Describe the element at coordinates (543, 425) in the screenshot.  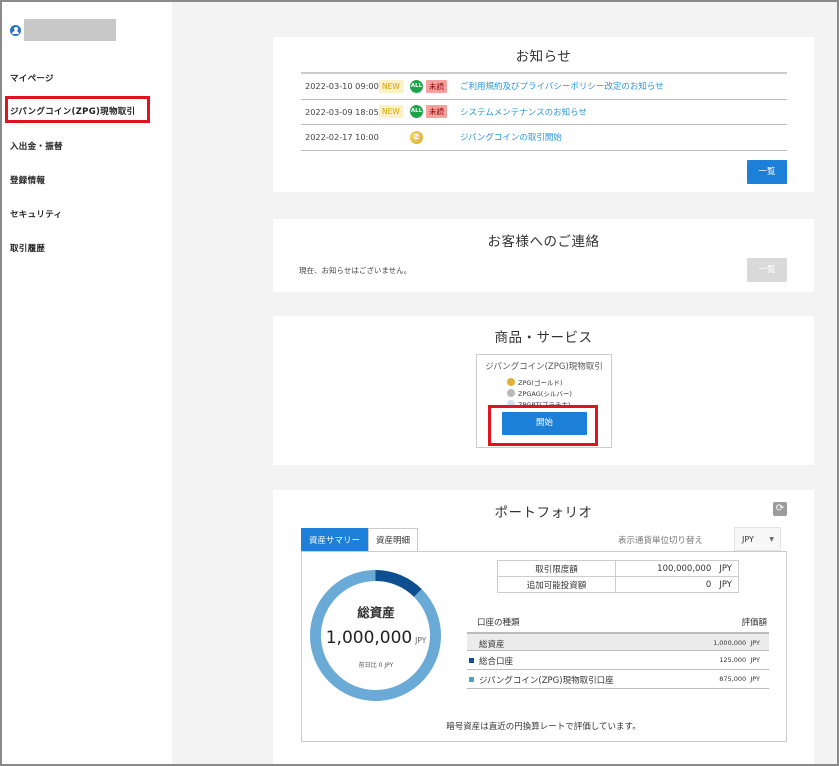
I see `highlight-box-start` at that location.